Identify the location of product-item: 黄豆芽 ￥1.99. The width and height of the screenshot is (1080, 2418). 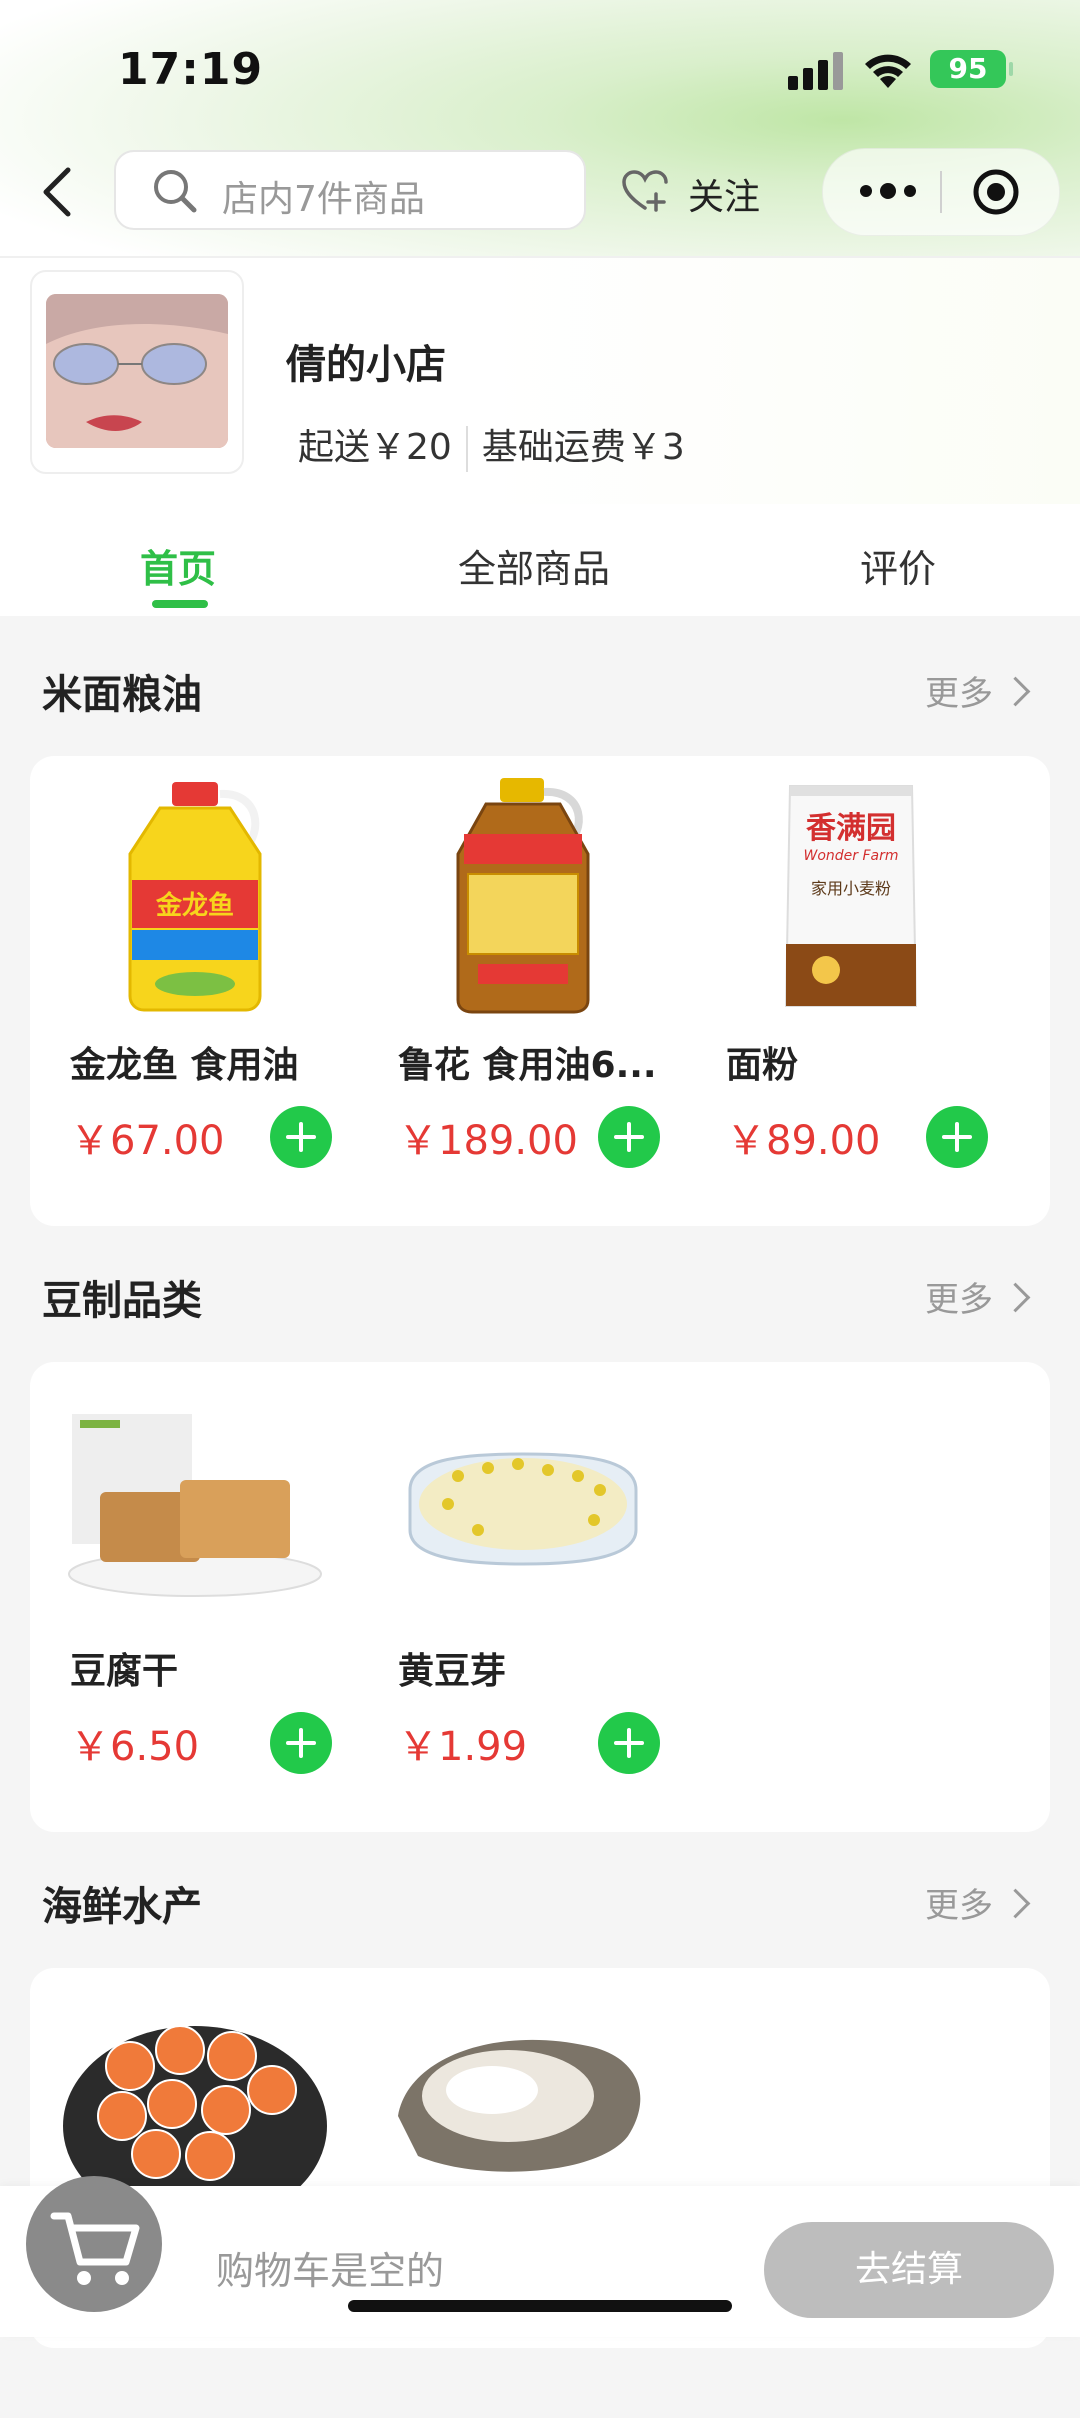
(509, 1587).